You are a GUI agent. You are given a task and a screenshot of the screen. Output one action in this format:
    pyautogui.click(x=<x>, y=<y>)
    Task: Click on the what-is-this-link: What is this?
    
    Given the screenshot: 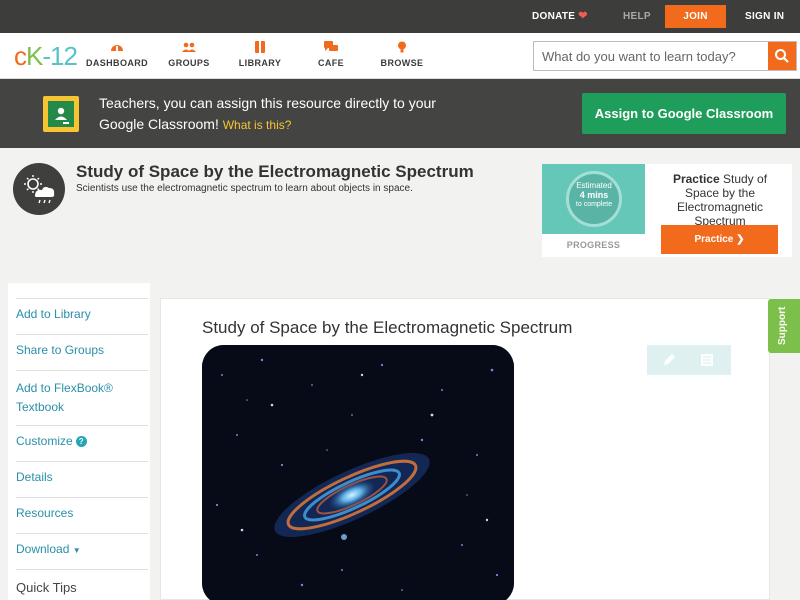 What is the action you would take?
    pyautogui.click(x=257, y=125)
    